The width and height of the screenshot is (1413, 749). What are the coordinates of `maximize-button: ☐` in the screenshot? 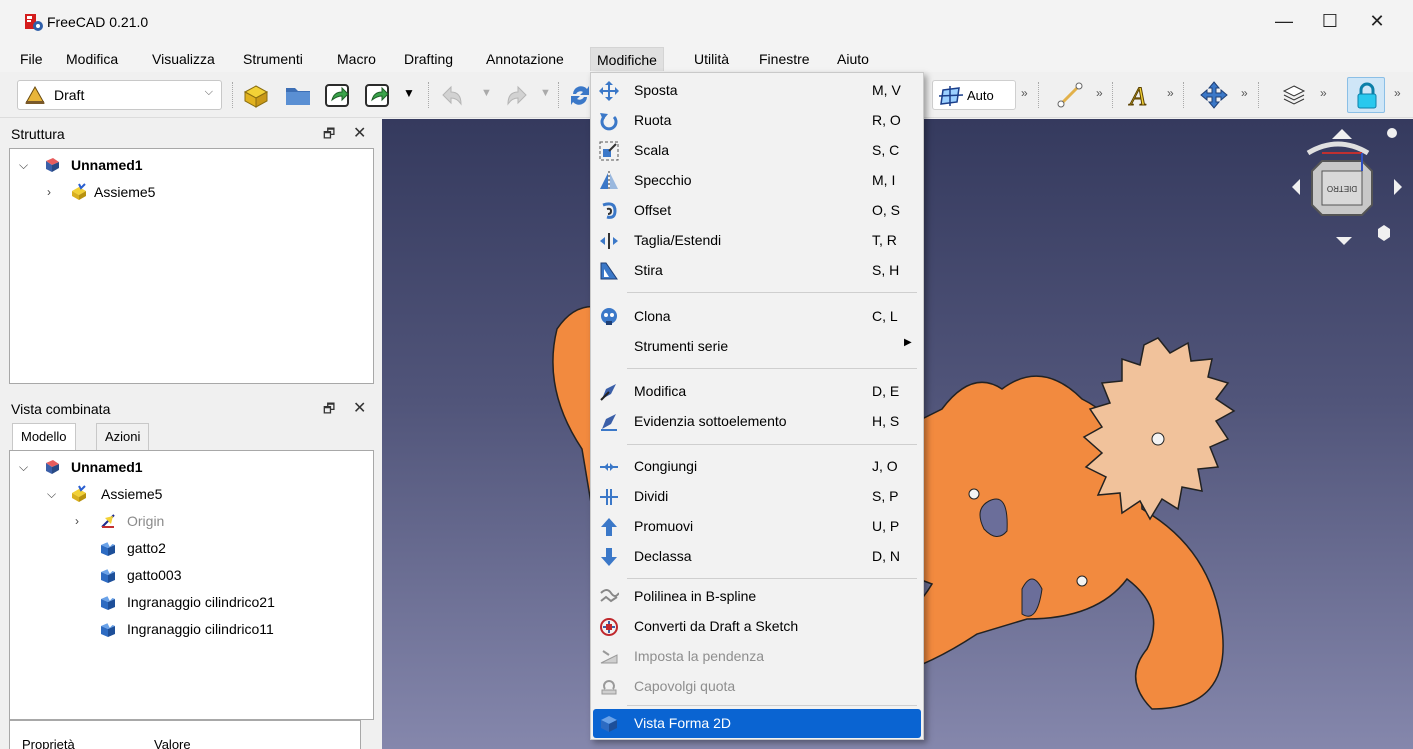 It's located at (1330, 21).